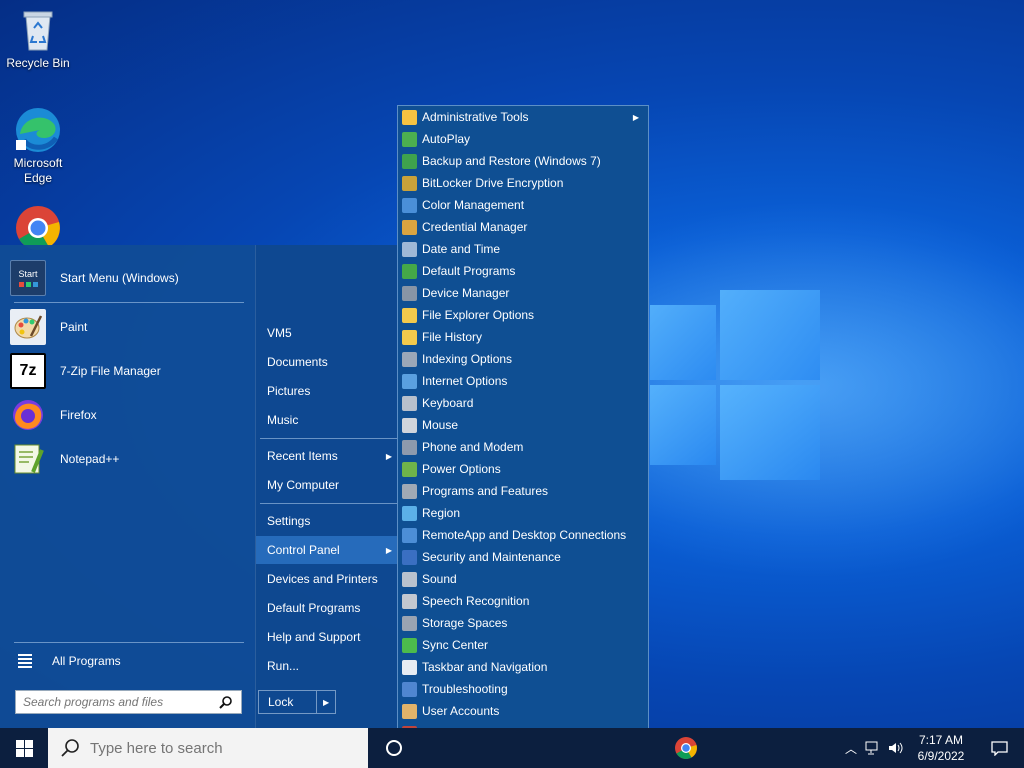 The width and height of the screenshot is (1024, 768). What do you see at coordinates (523, 381) in the screenshot?
I see `cp-item-internet-options: Internet Options` at bounding box center [523, 381].